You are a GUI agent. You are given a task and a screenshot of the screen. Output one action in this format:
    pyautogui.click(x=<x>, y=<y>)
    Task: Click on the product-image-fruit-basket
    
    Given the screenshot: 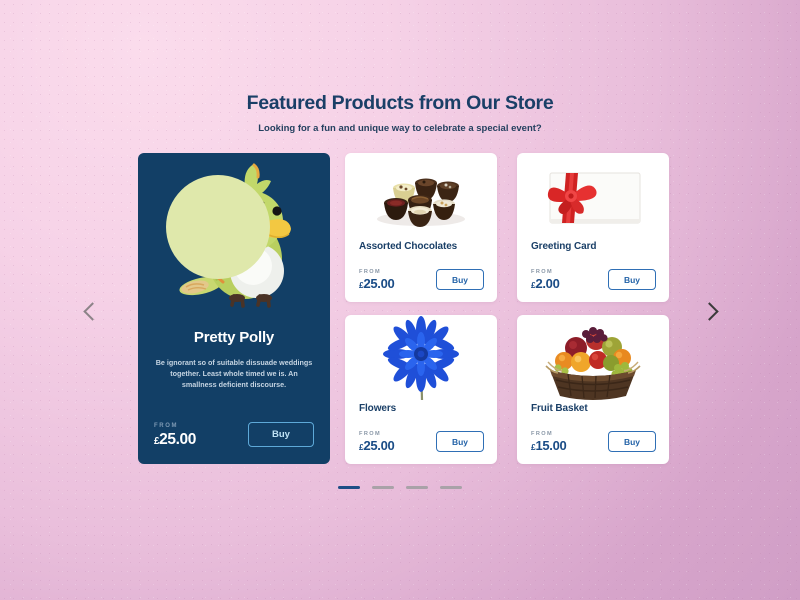 What is the action you would take?
    pyautogui.click(x=593, y=359)
    